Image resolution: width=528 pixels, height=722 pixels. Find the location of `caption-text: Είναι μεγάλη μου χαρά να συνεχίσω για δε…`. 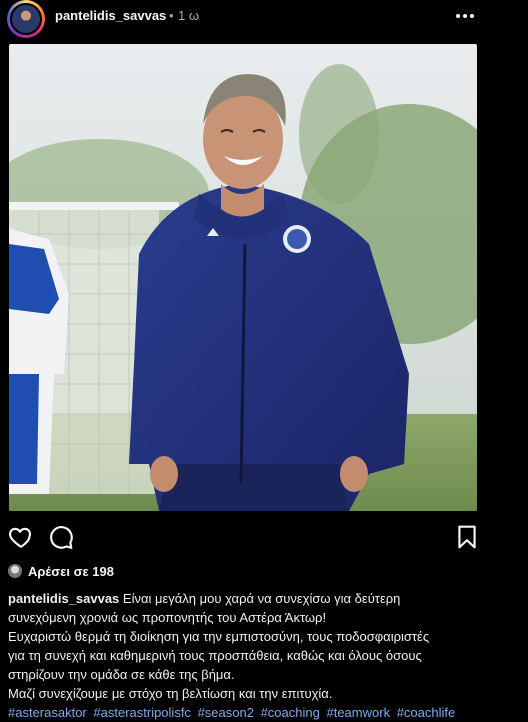

caption-text: Είναι μεγάλη μου χαρά να συνεχίσω για δε… is located at coordinates (261, 598).